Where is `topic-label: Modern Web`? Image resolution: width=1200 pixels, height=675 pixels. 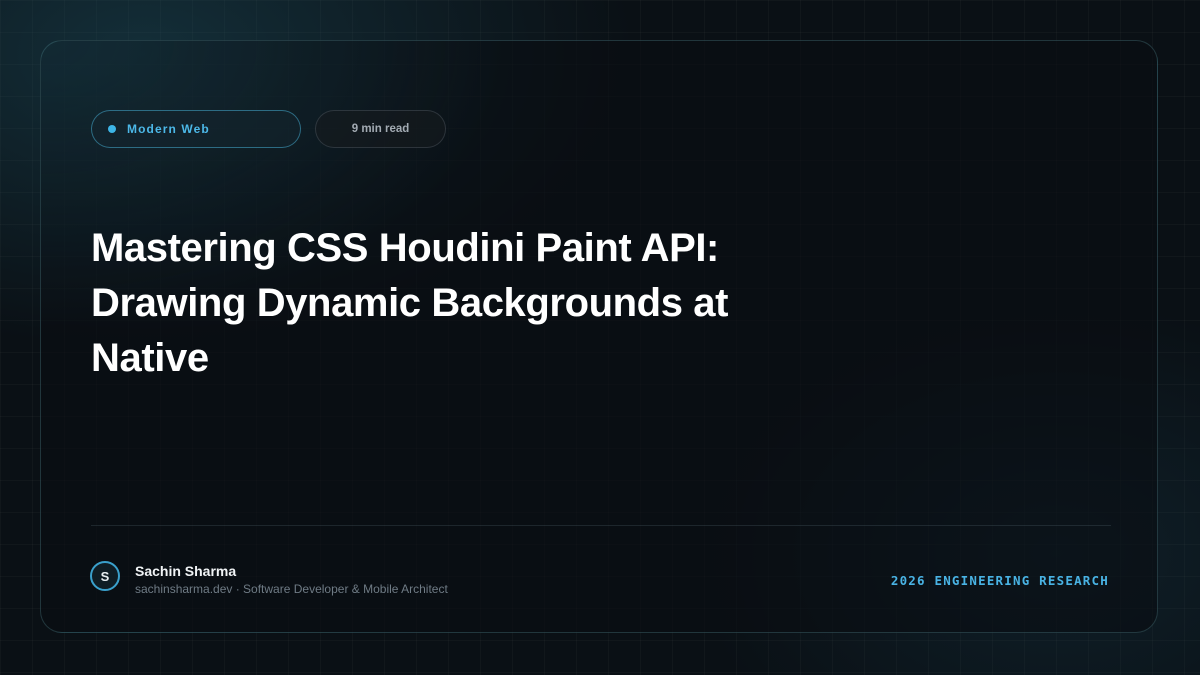
topic-label: Modern Web is located at coordinates (168, 129).